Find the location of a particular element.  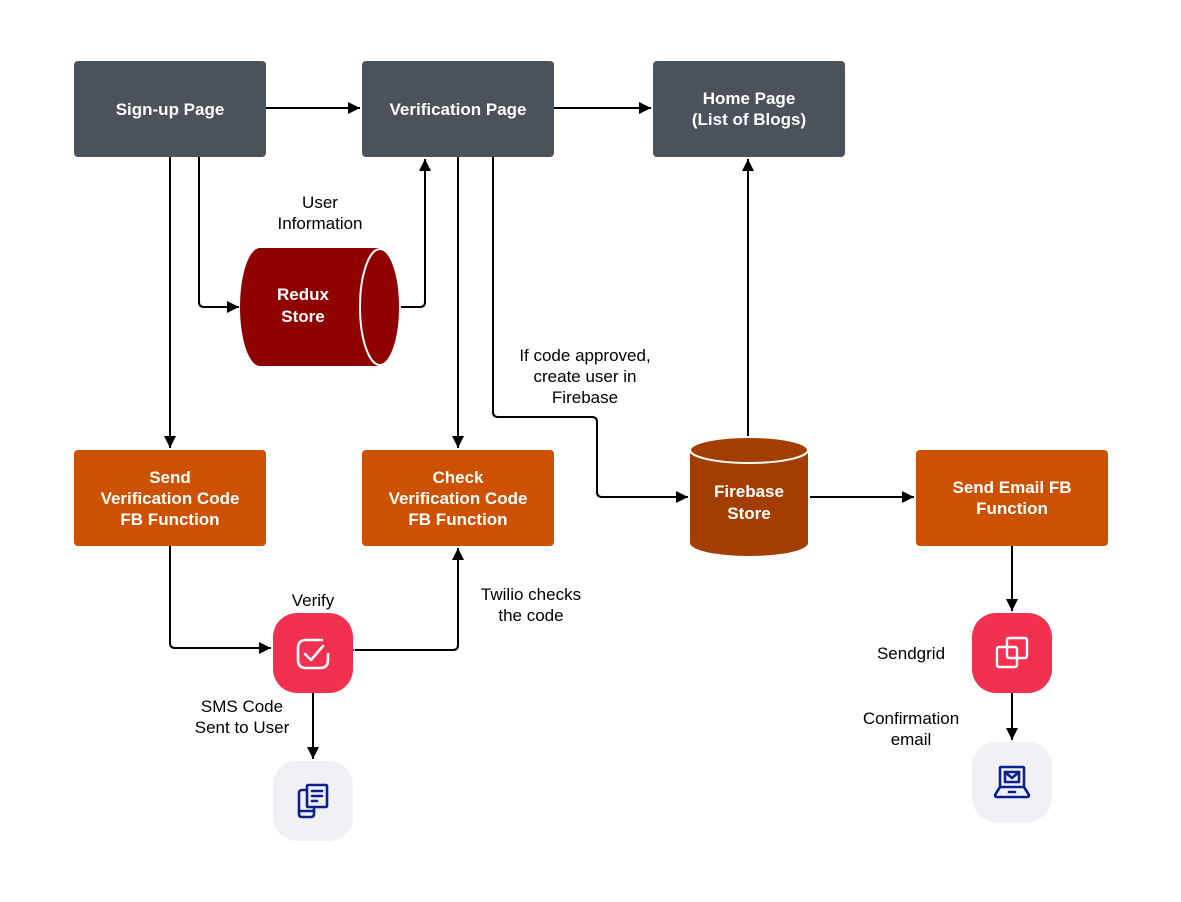

edge-signup-to-redux is located at coordinates (218, 235).